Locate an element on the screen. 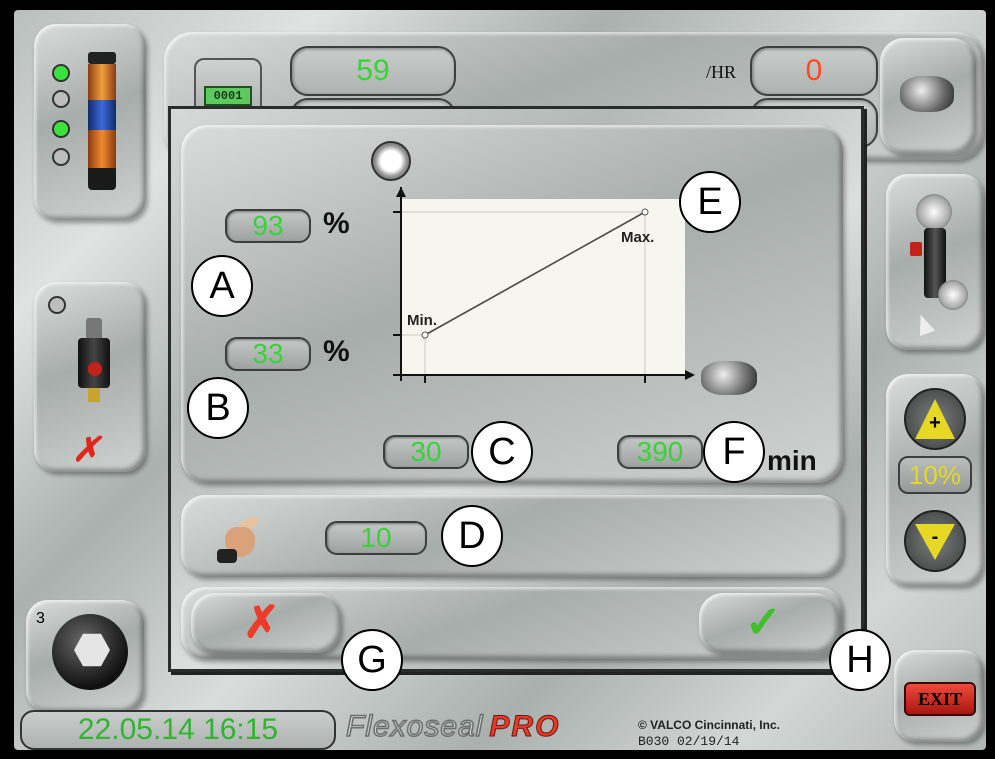 The width and height of the screenshot is (995, 759). max-speed-field: 390 is located at coordinates (660, 452).